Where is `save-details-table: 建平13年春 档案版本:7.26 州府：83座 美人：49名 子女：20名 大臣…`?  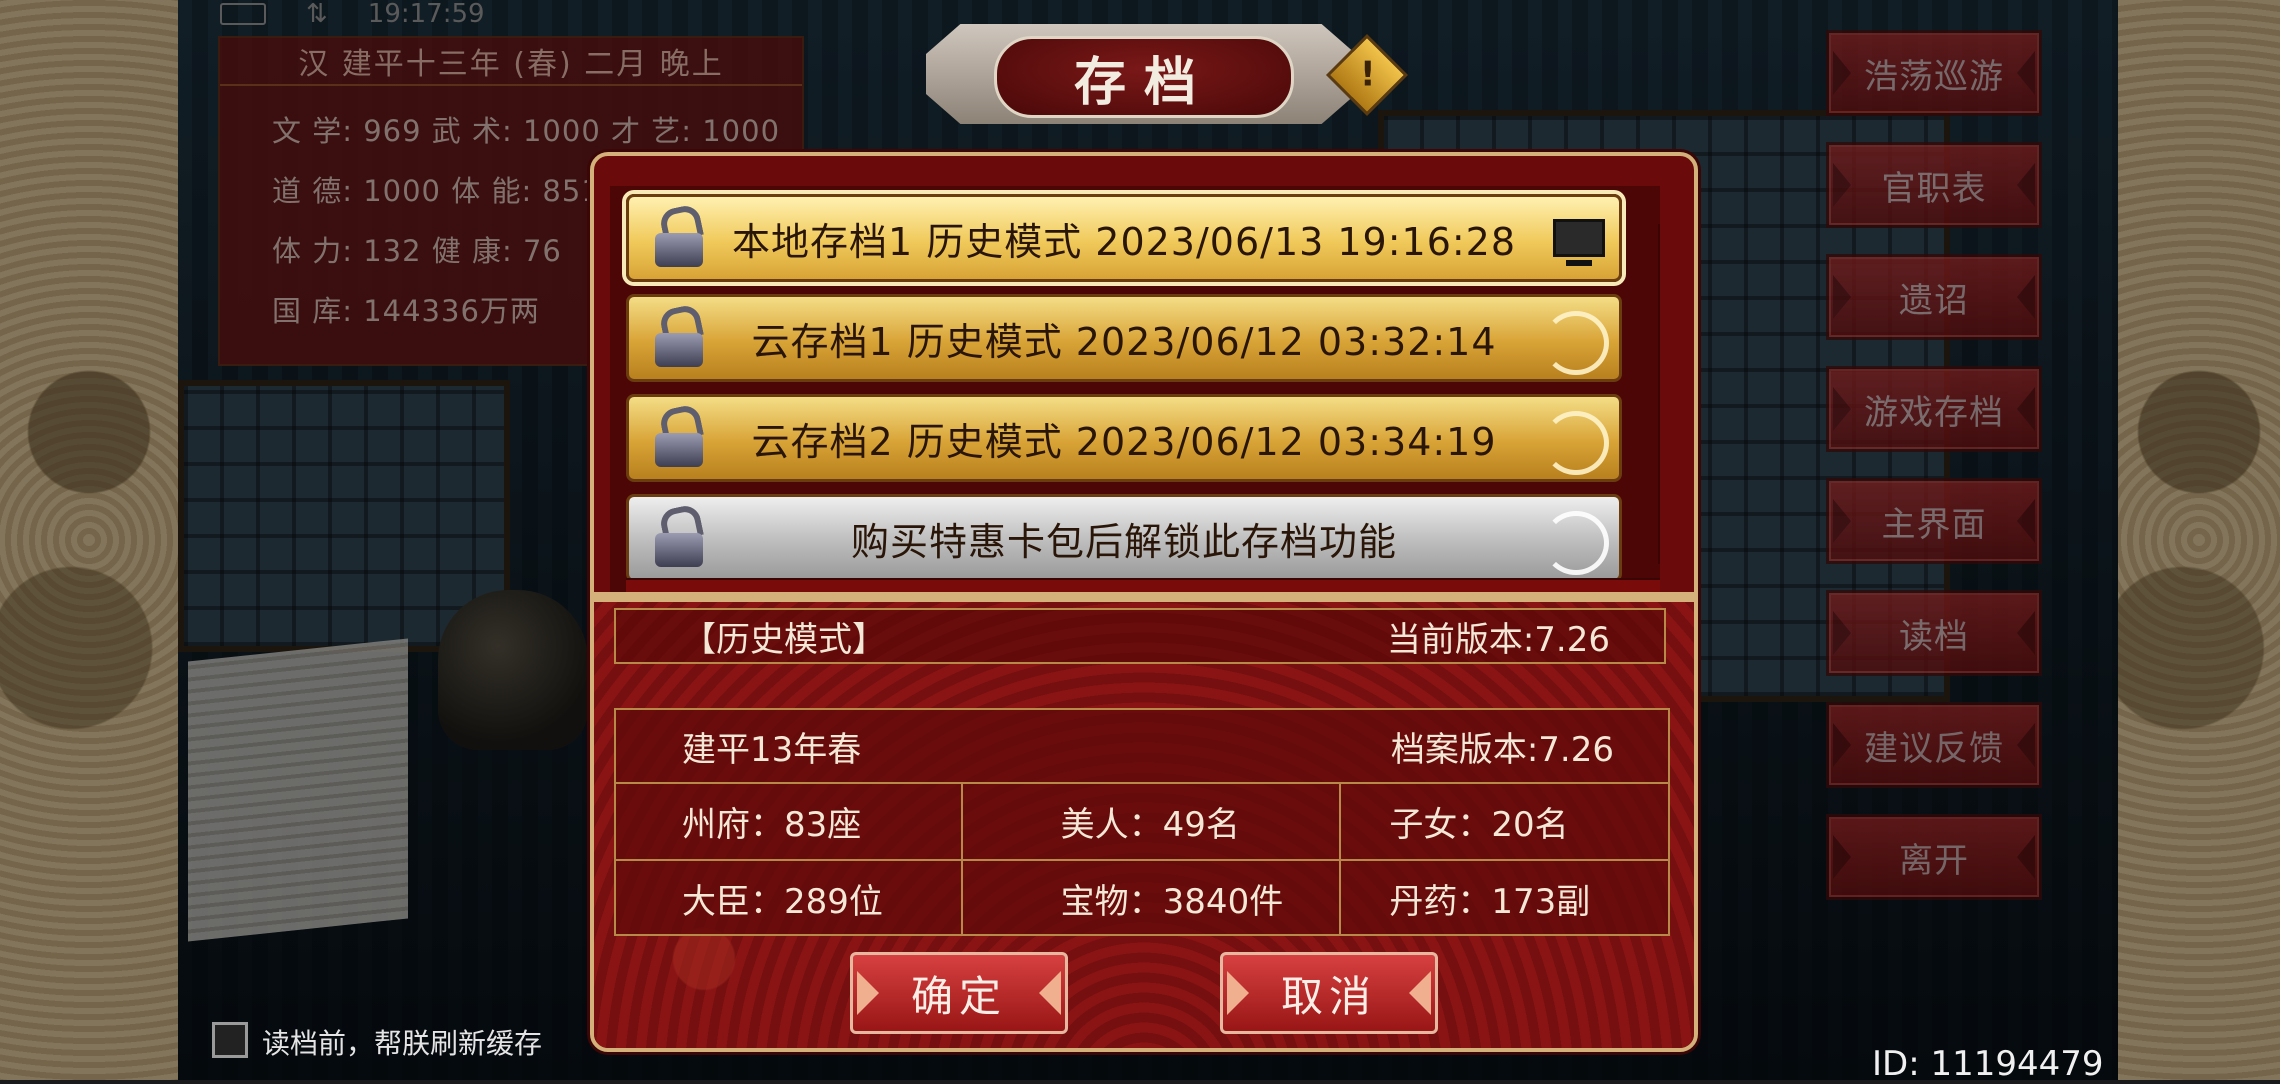
save-details-table: 建平13年春 档案版本:7.26 州府：83座 美人：49名 子女：20名 大臣… is located at coordinates (1142, 822).